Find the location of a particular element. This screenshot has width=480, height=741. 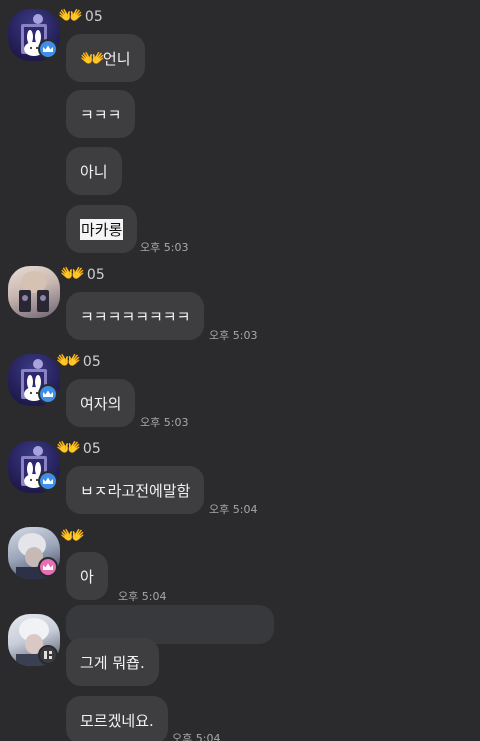

message-bubble: ㅋㅋㅋ is located at coordinates (101, 114).